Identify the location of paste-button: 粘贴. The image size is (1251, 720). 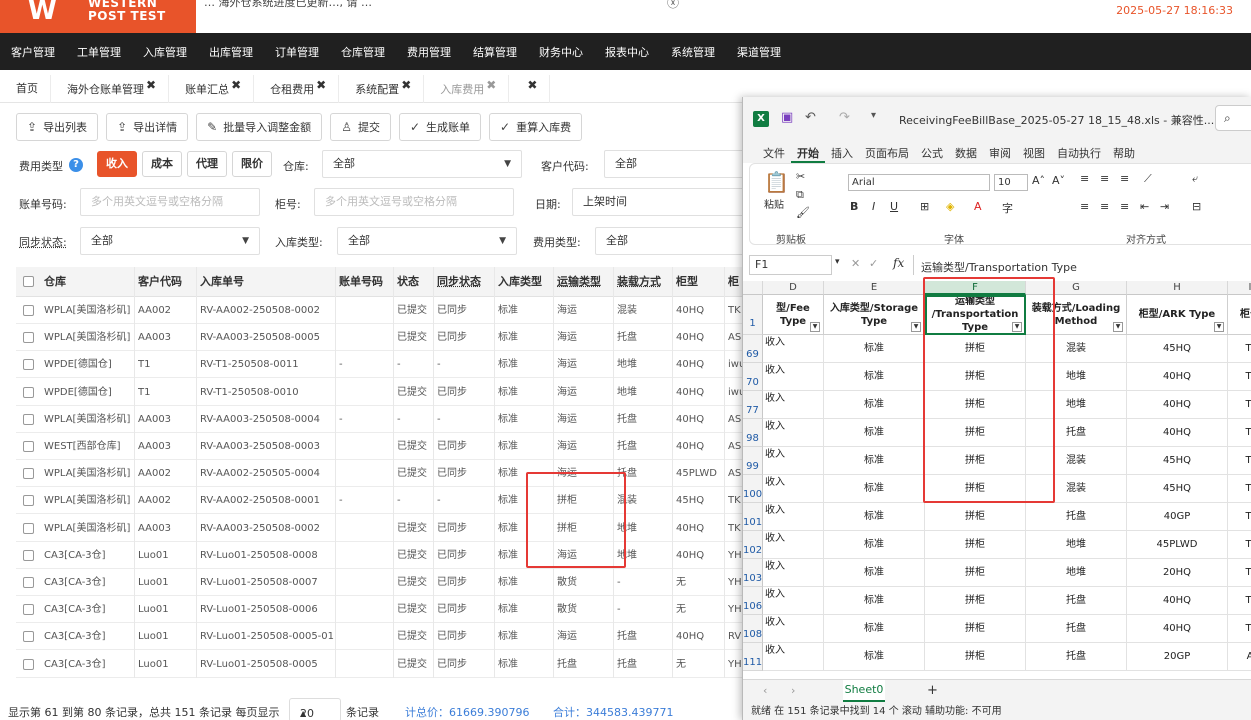
(774, 203).